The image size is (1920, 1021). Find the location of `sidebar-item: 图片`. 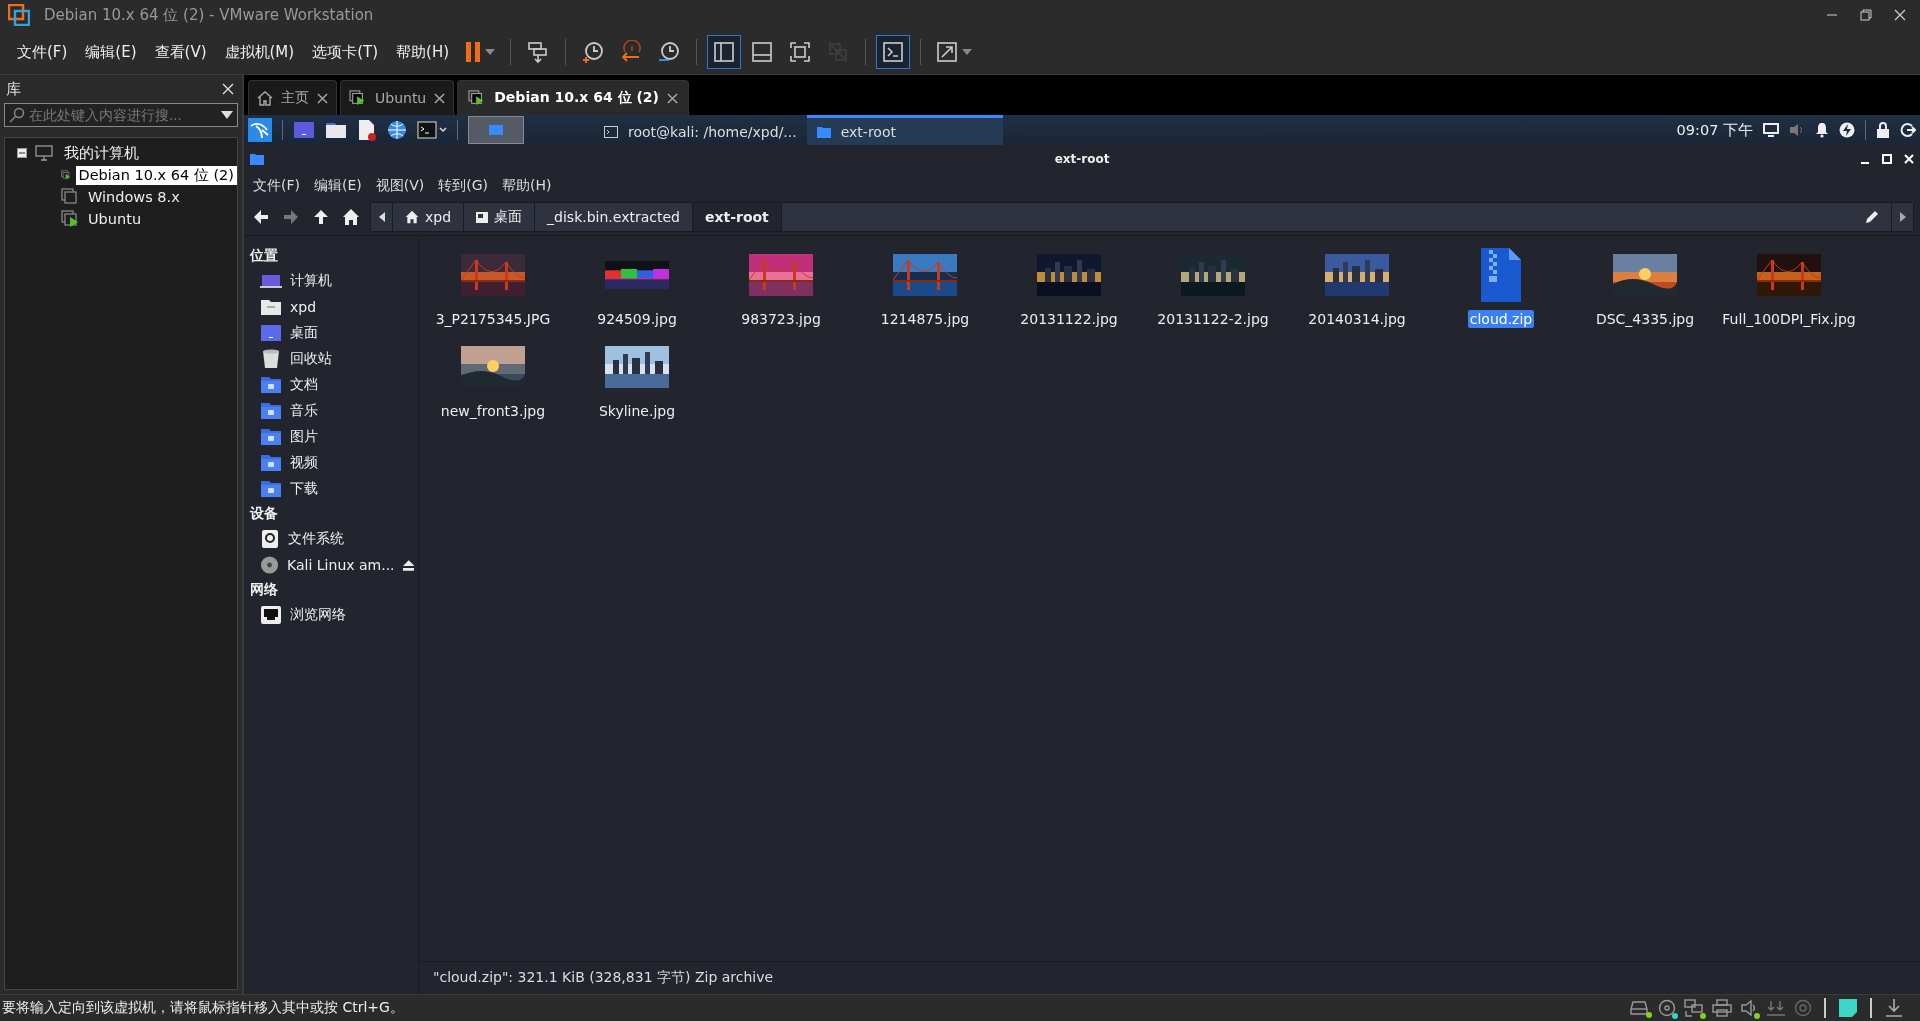

sidebar-item: 图片 is located at coordinates (304, 437).